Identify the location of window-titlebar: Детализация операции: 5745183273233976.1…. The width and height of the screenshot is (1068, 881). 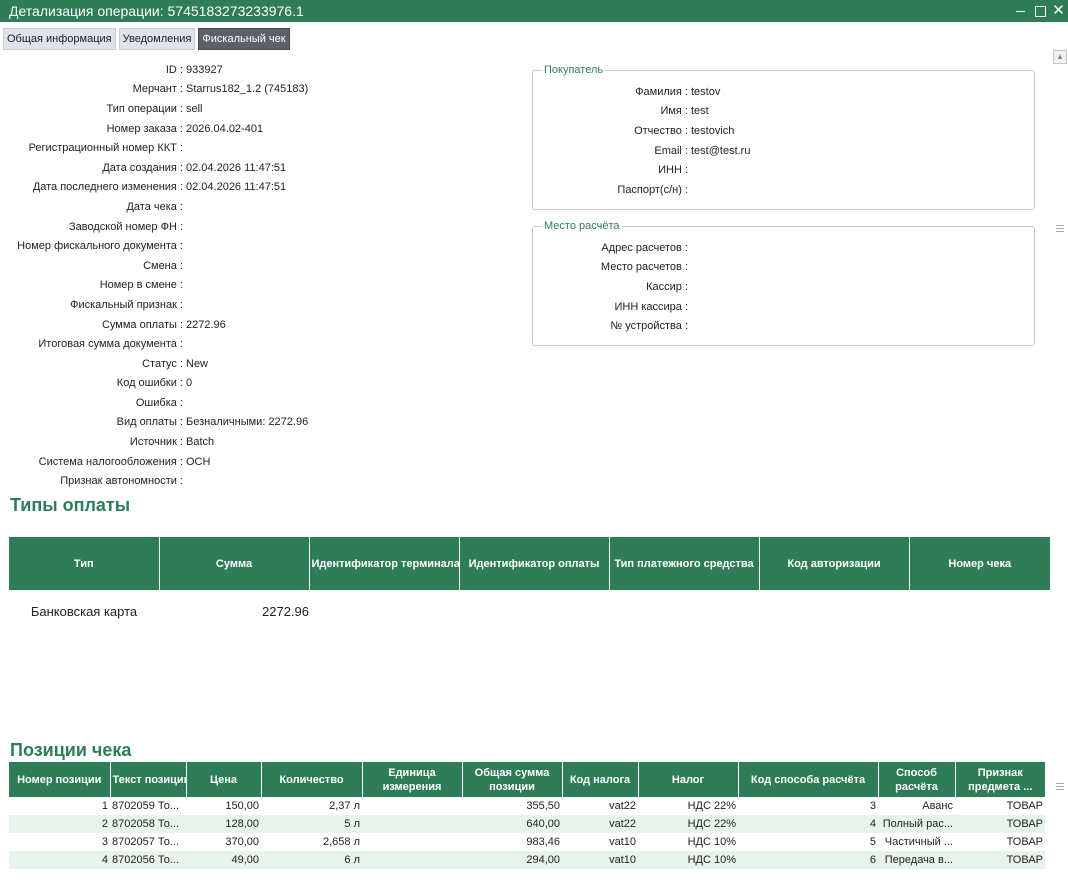
(534, 11).